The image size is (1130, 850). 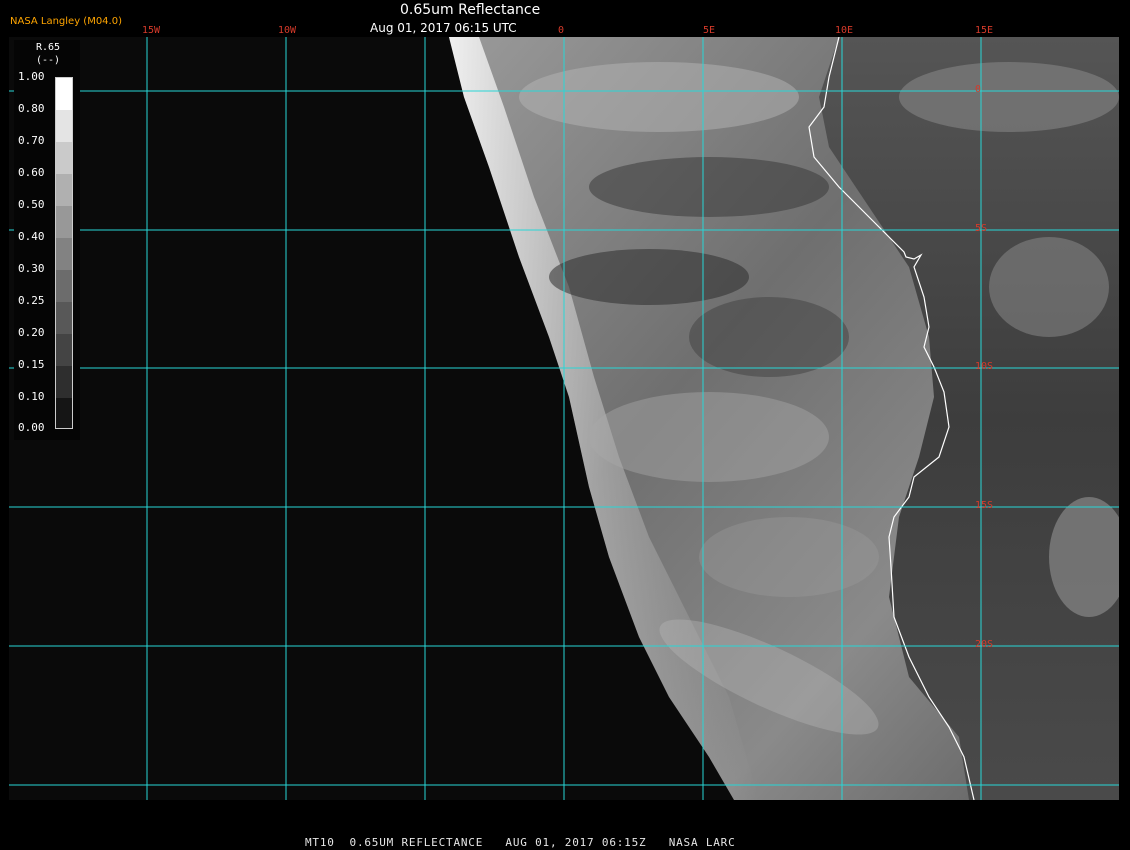 What do you see at coordinates (709, 30) in the screenshot?
I see `lon-label-5e: 5E` at bounding box center [709, 30].